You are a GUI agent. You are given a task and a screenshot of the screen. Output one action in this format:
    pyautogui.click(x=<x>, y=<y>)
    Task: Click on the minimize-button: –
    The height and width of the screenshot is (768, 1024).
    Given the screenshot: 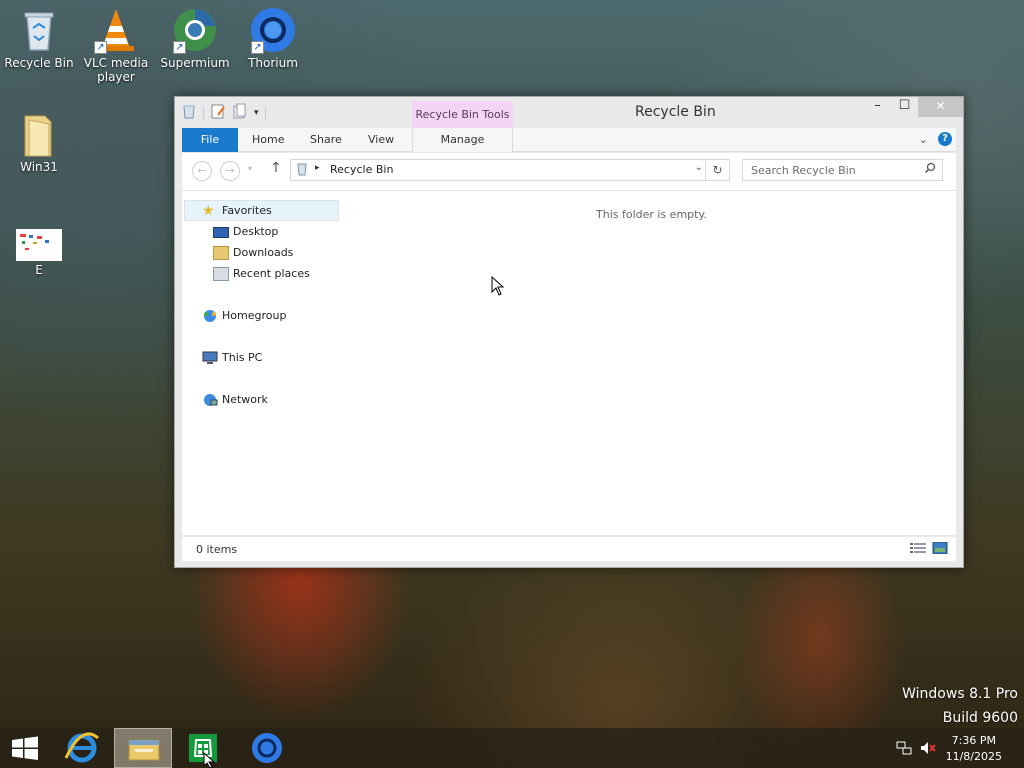 What is the action you would take?
    pyautogui.click(x=877, y=107)
    